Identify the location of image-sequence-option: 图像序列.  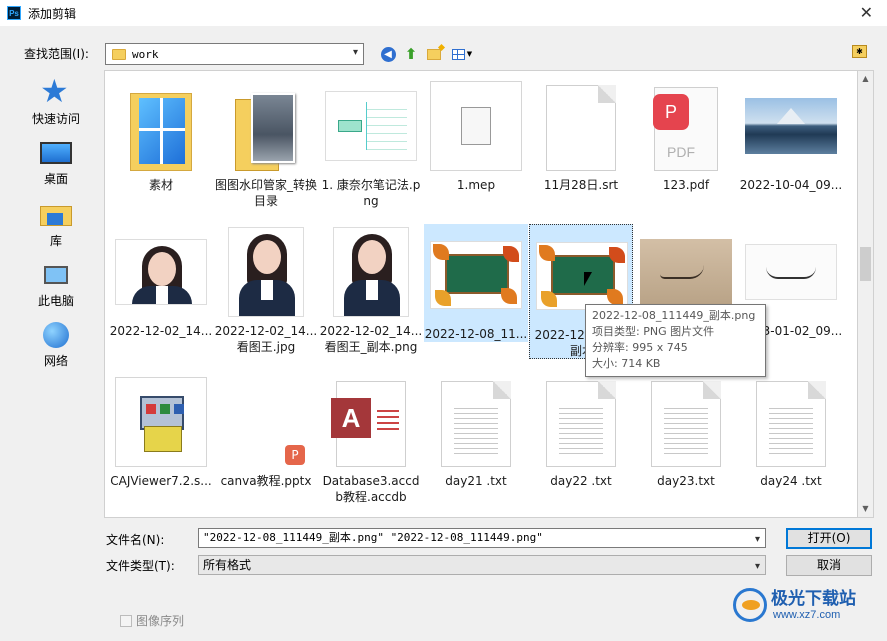
(152, 620).